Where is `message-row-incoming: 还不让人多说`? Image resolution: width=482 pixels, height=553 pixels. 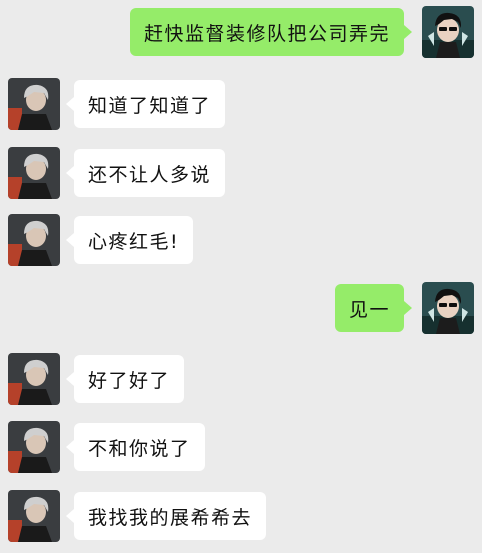 message-row-incoming: 还不让人多说 is located at coordinates (241, 173).